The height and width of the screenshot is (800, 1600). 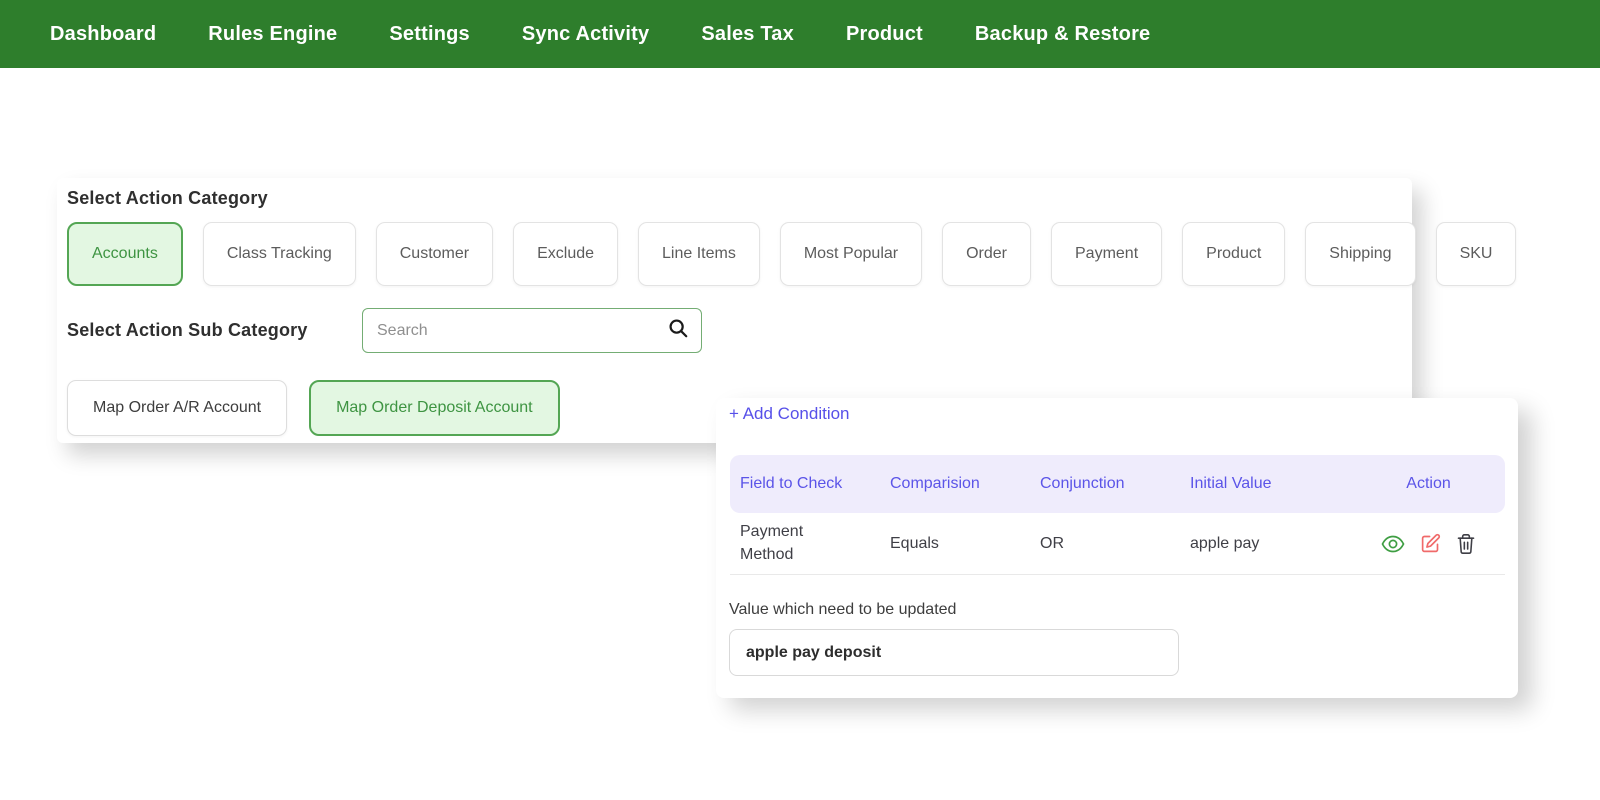 I want to click on nav-item-dashboard: Dashboard, so click(x=103, y=34).